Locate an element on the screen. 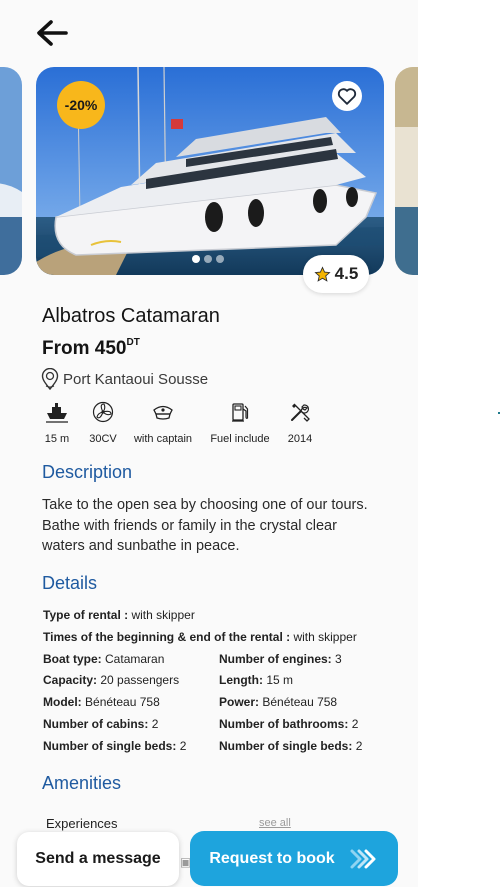 This screenshot has height=887, width=501. detail-boat-type: Boat type: Catamaran is located at coordinates (103, 659).